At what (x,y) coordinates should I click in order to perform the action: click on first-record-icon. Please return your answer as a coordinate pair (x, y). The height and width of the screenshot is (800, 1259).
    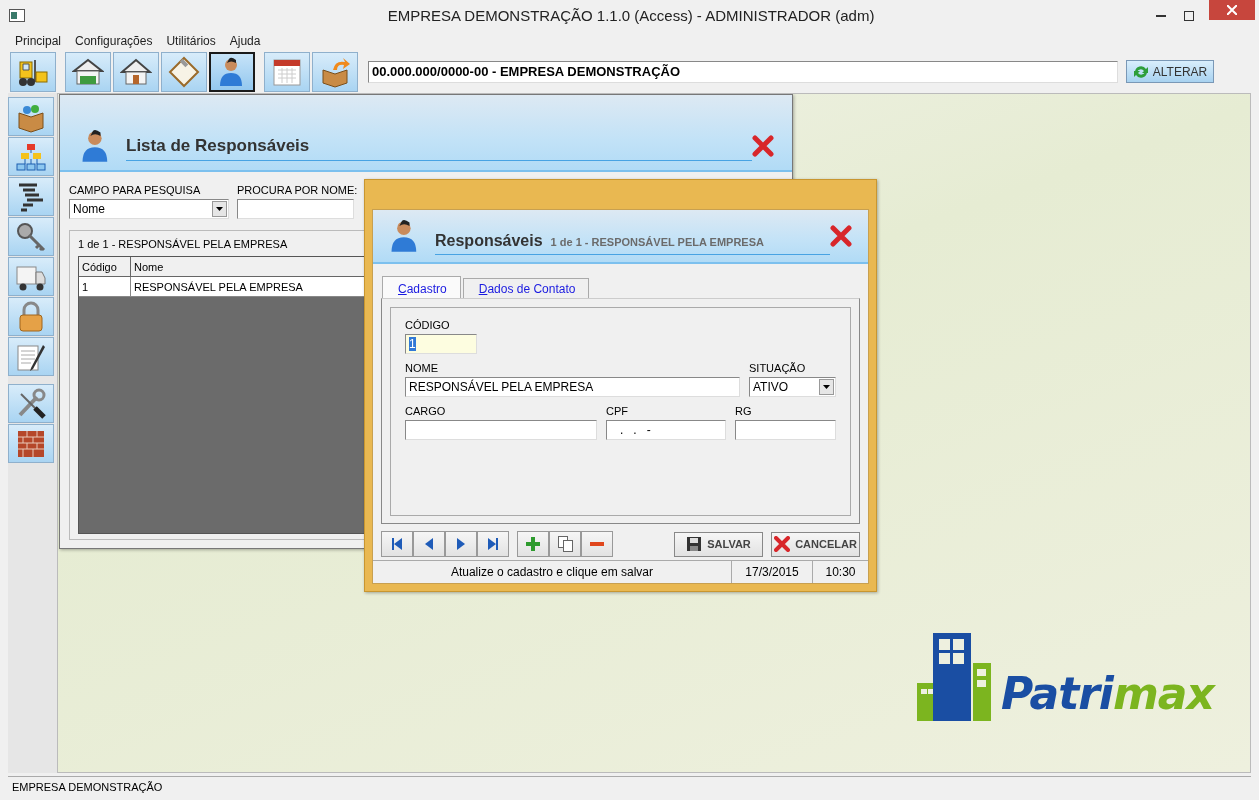
    Looking at the image, I should click on (397, 544).